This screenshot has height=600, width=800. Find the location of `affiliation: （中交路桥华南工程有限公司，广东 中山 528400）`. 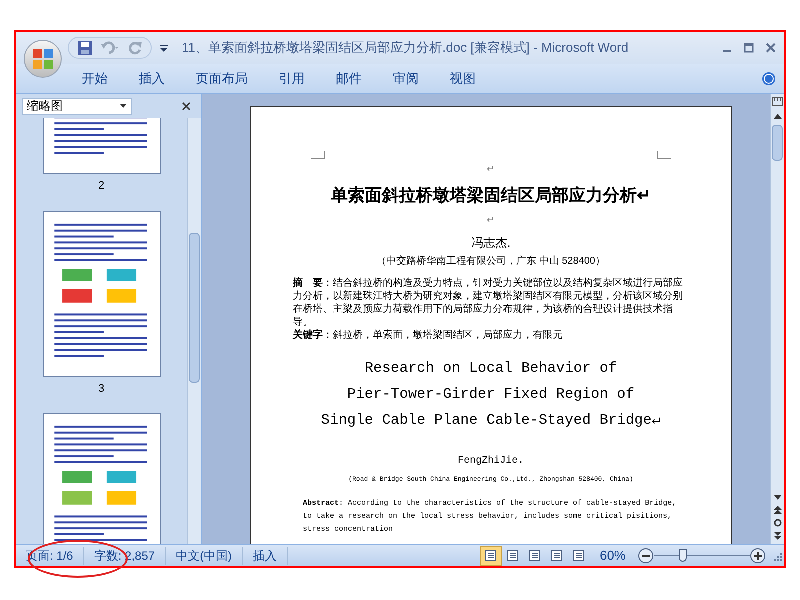

affiliation: （中交路桥华南工程有限公司，广东 中山 528400） is located at coordinates (491, 261).